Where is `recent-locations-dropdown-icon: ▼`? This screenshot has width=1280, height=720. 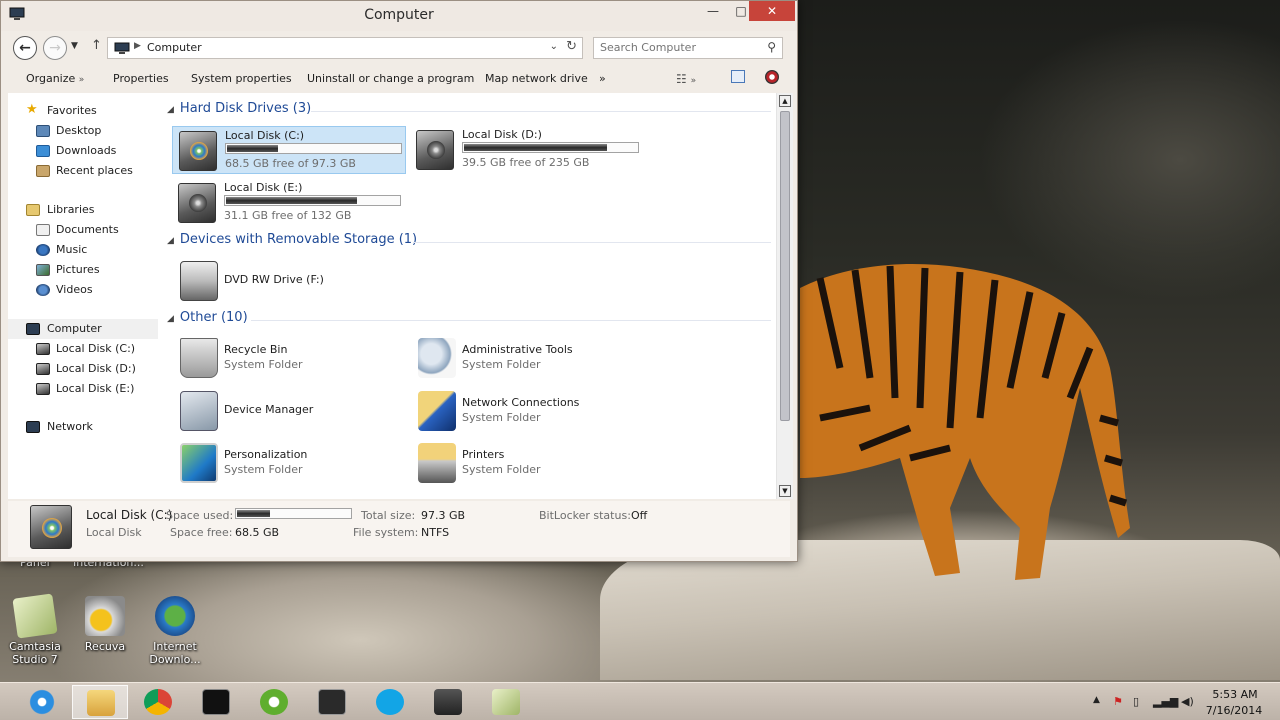
recent-locations-dropdown-icon: ▼ is located at coordinates (74, 46).